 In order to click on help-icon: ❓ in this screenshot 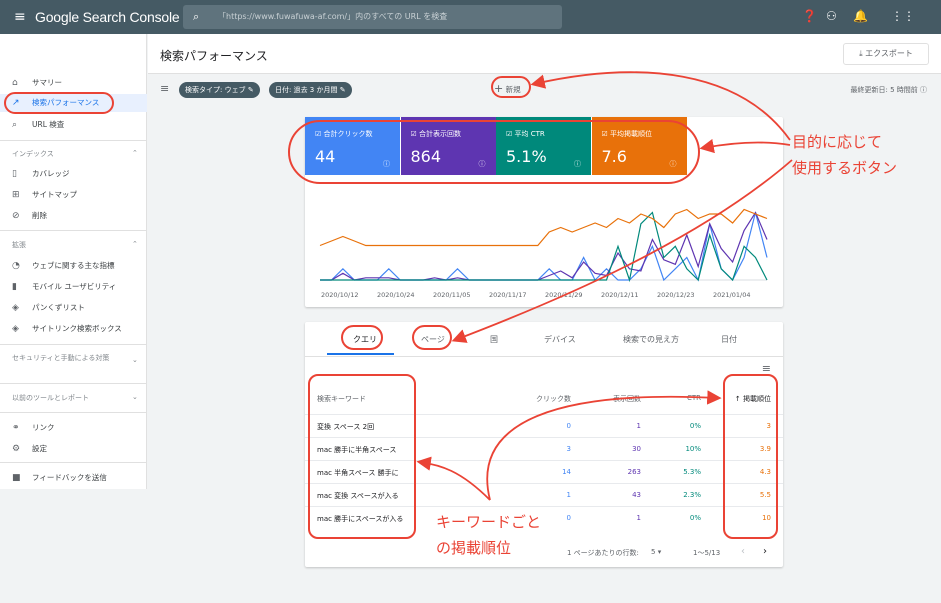, I will do `click(809, 16)`.